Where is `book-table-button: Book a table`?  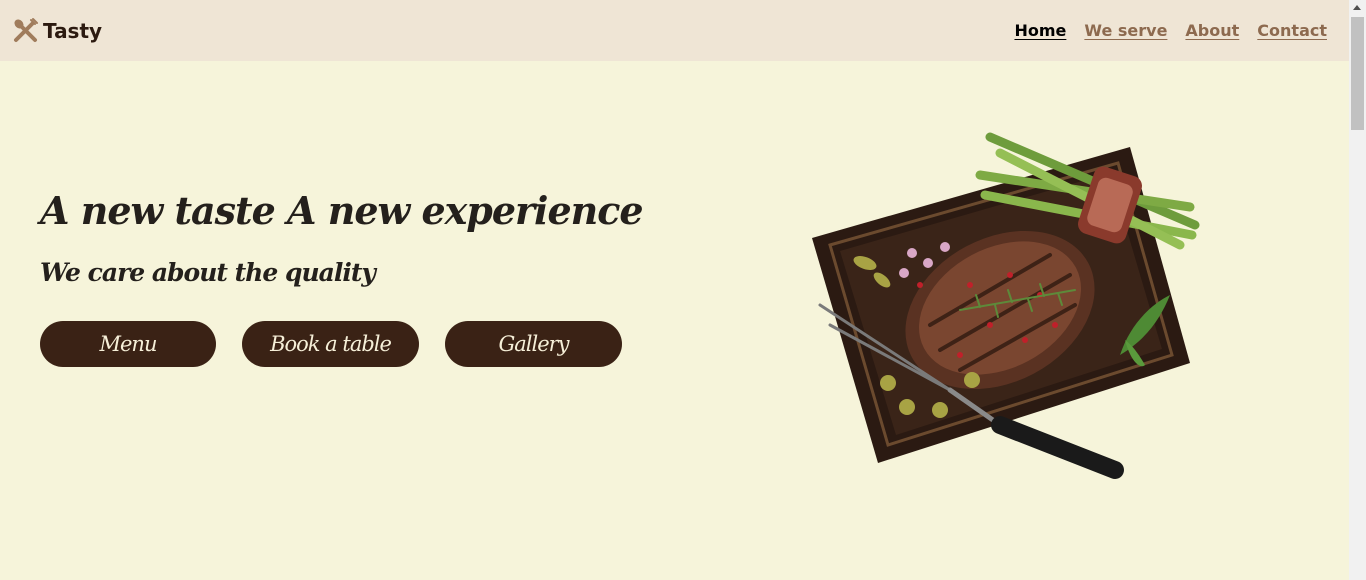
book-table-button: Book a table is located at coordinates (330, 344).